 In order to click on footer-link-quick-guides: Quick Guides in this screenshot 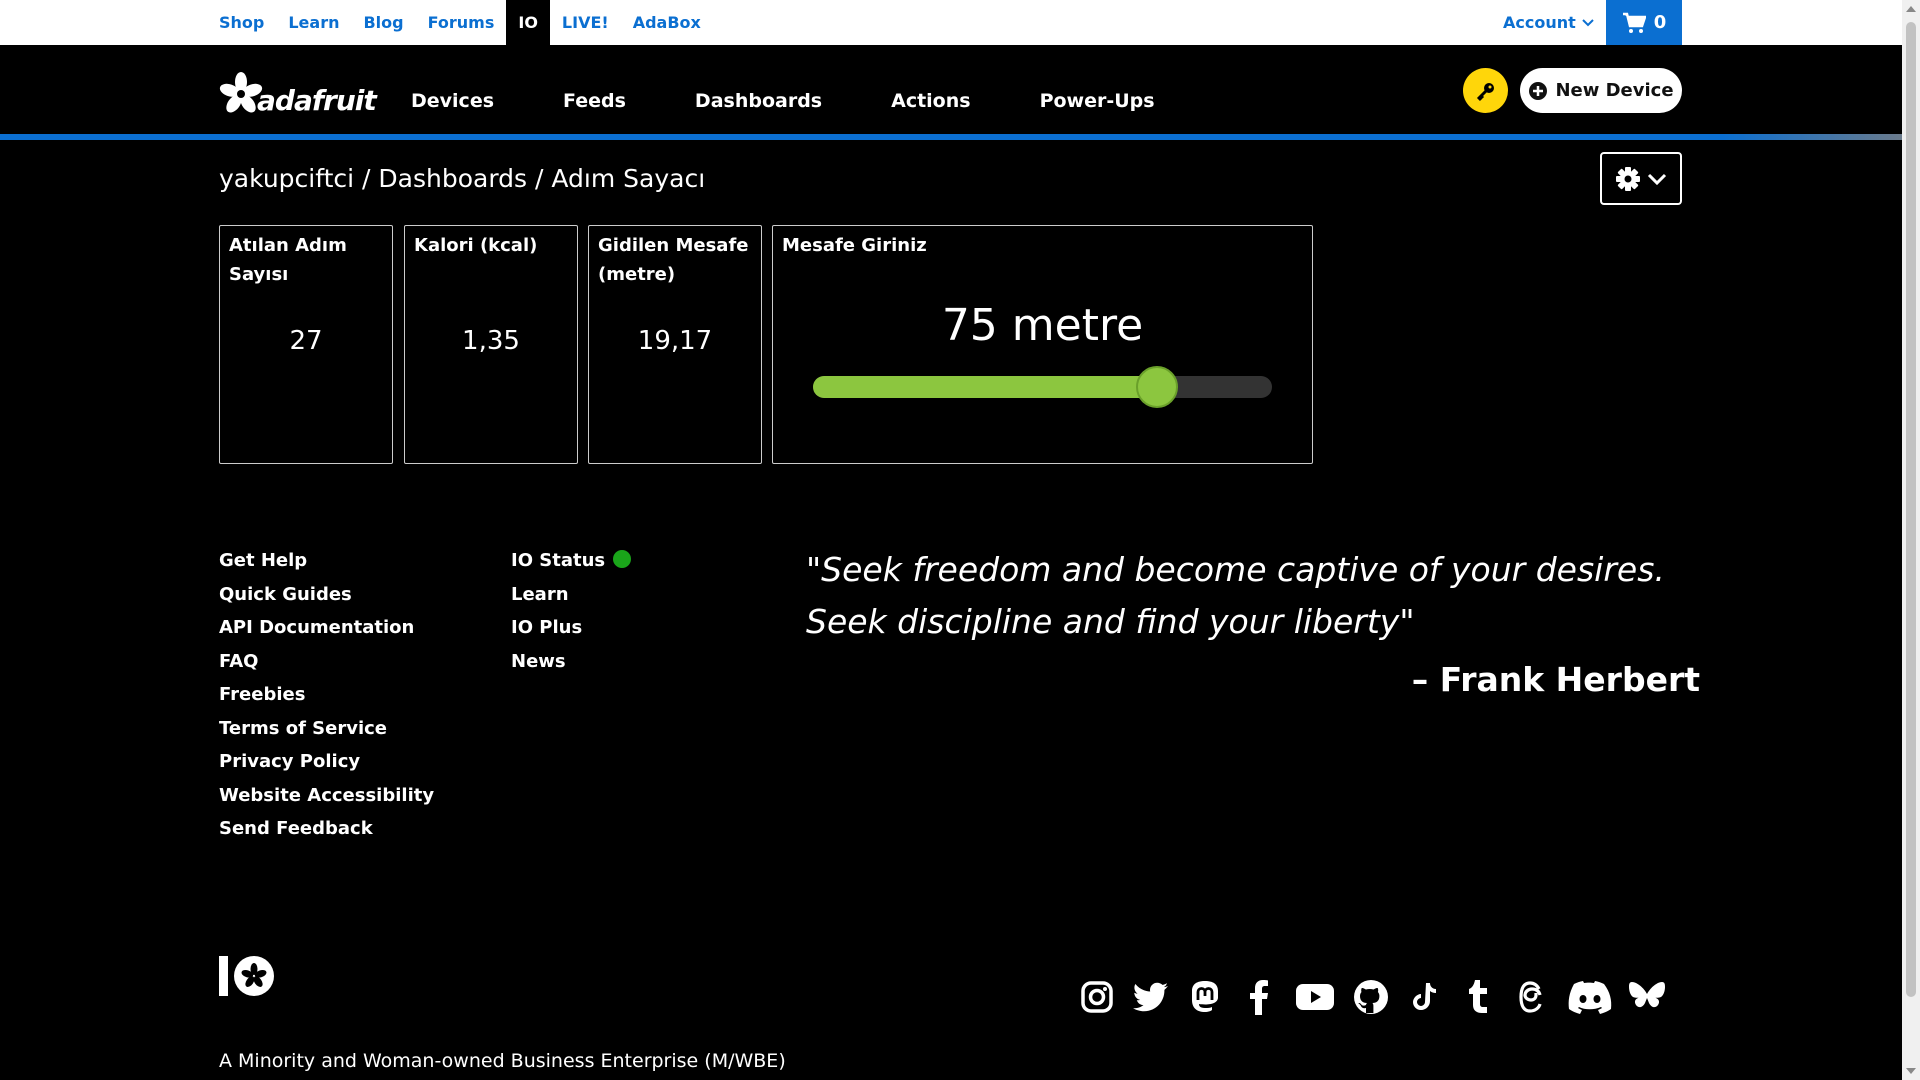, I will do `click(326, 595)`.